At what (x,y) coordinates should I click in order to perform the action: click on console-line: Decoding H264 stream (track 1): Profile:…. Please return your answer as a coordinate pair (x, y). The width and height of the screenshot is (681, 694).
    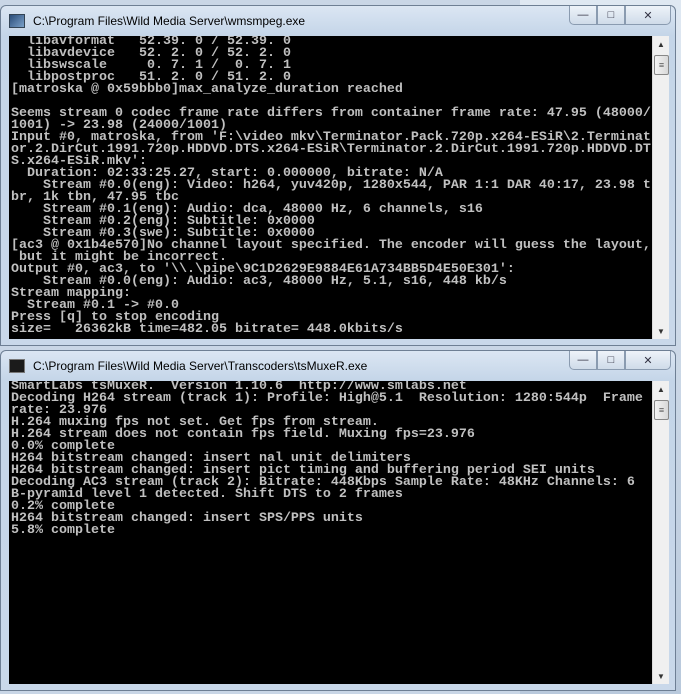
    Looking at the image, I should click on (327, 398).